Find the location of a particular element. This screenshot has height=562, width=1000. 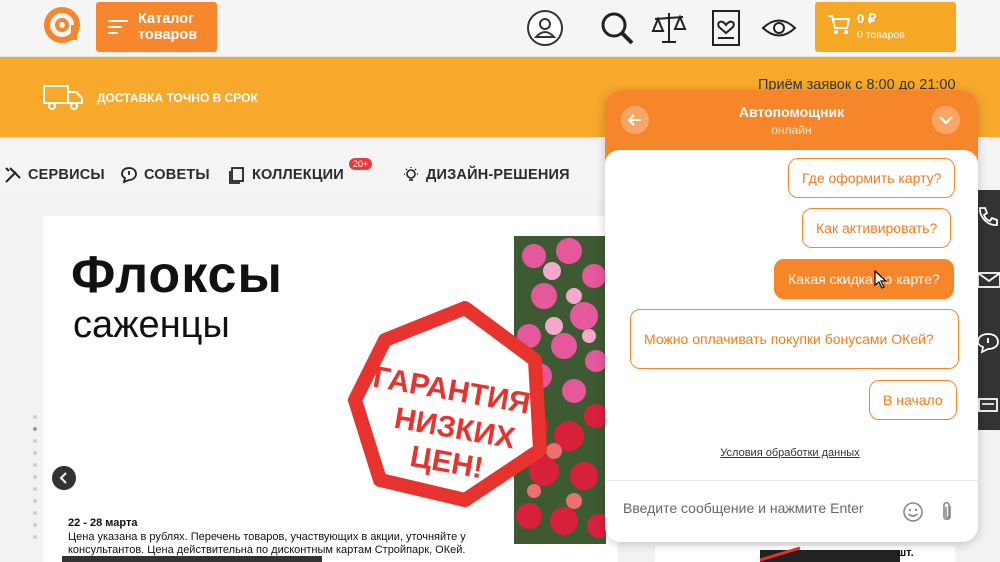

chat-message-input is located at coordinates (758, 508).